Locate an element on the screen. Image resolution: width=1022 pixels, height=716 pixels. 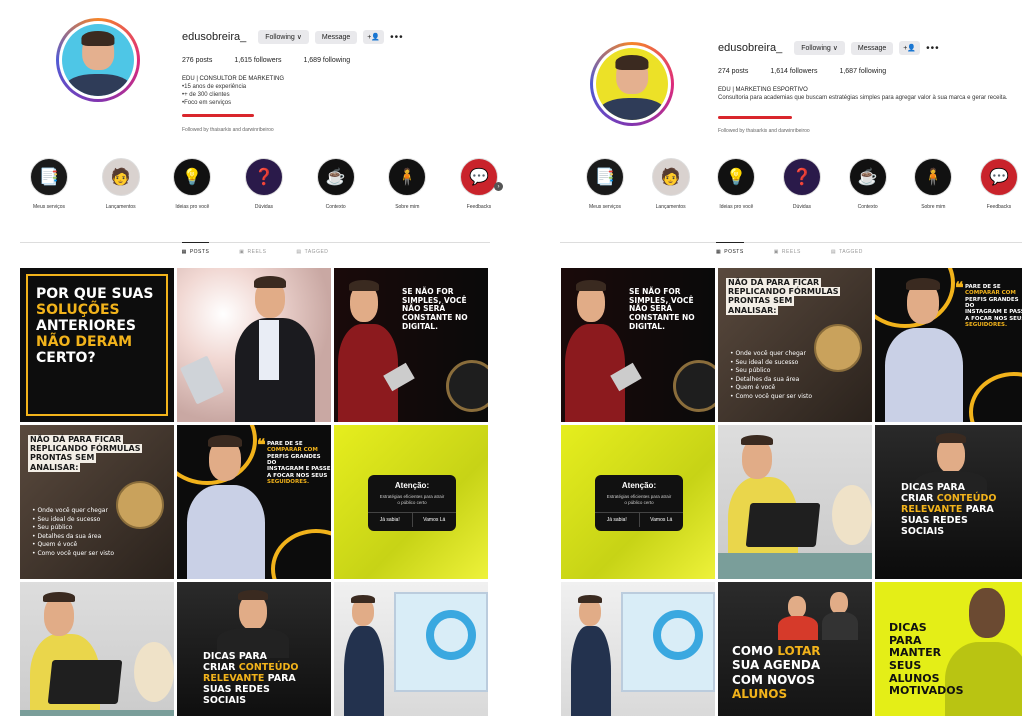
post-text: • Como você quer ser visto is located at coordinates (73, 553).